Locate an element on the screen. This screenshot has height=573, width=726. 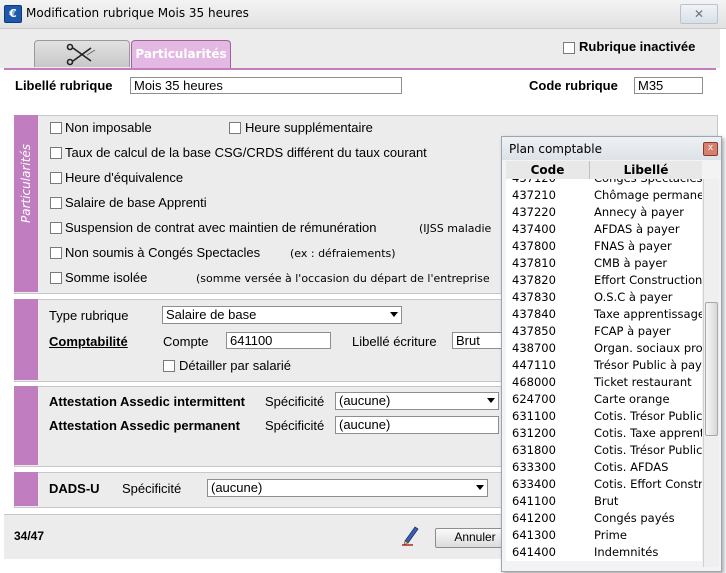
row-code: 437800 is located at coordinates (534, 246).